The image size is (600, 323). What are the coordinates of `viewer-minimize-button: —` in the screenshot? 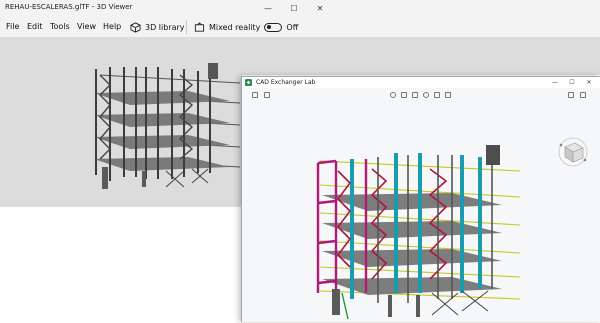 It's located at (268, 8).